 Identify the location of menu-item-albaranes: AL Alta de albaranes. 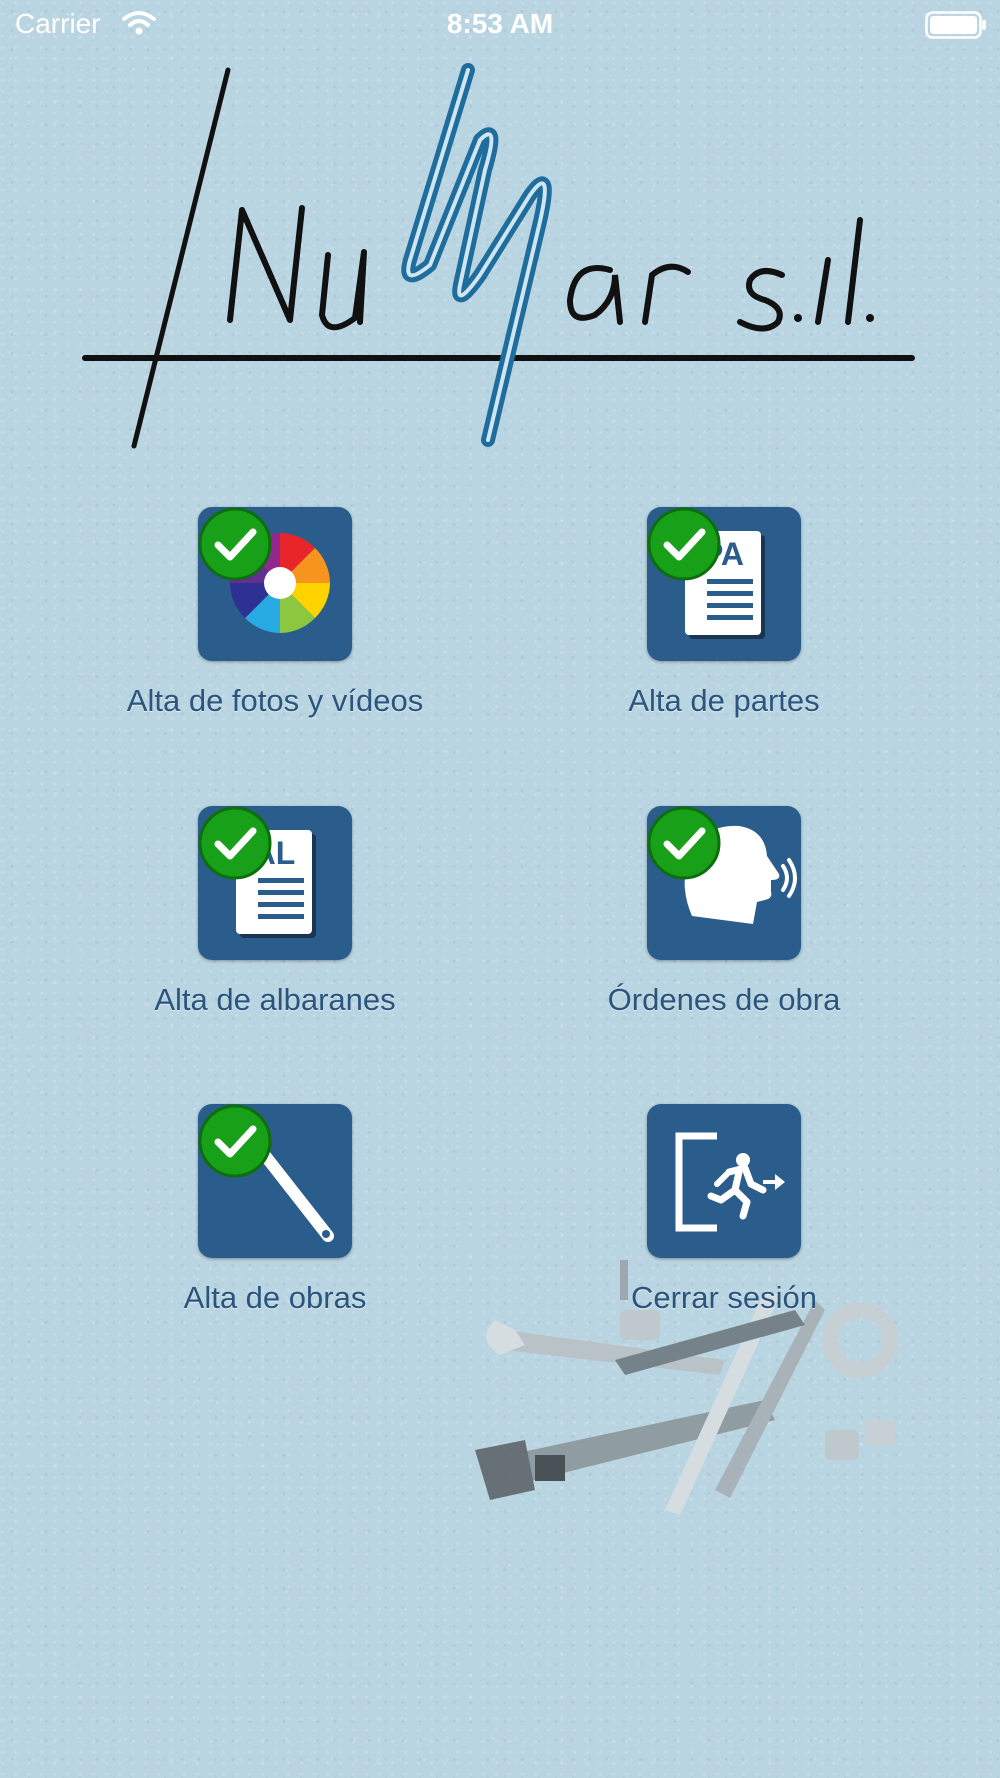
(275, 912).